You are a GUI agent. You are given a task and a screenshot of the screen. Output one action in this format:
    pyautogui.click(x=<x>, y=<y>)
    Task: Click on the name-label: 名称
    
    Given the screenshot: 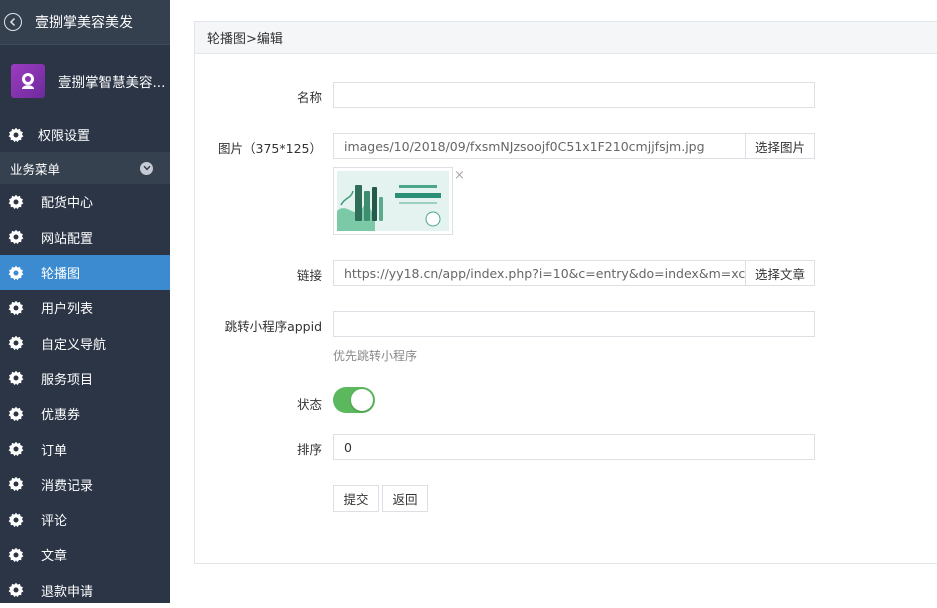 What is the action you would take?
    pyautogui.click(x=309, y=97)
    